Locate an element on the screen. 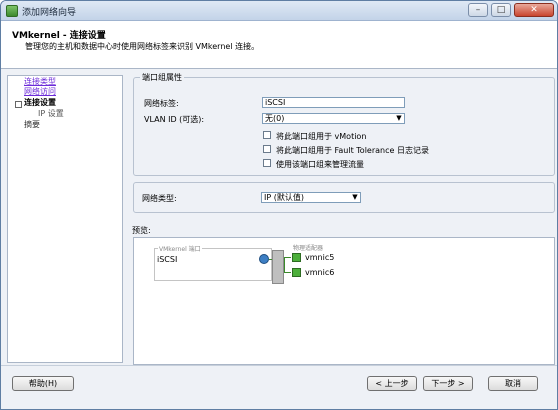 This screenshot has height=410, width=558. network-label-input: iSCSI is located at coordinates (333, 102).